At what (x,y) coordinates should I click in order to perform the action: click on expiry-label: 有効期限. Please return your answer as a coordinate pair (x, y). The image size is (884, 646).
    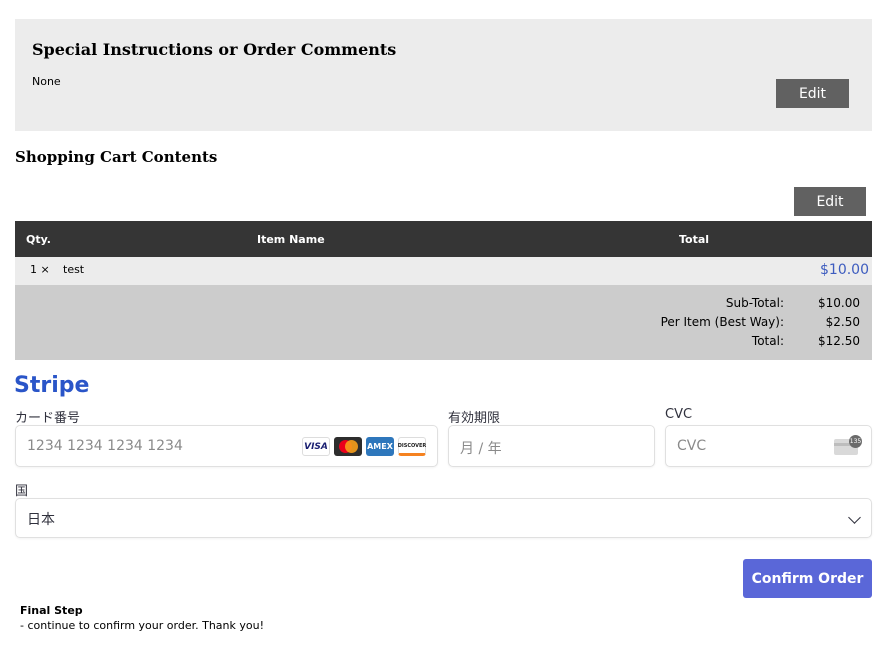
    Looking at the image, I should click on (474, 418).